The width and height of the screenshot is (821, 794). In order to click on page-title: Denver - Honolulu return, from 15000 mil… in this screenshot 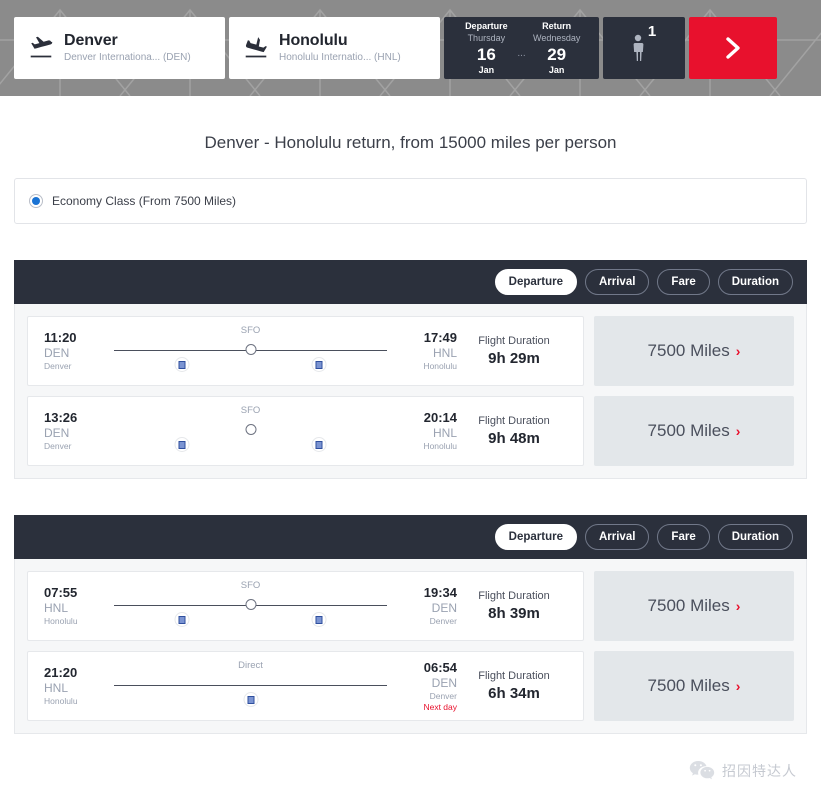, I will do `click(410, 142)`.